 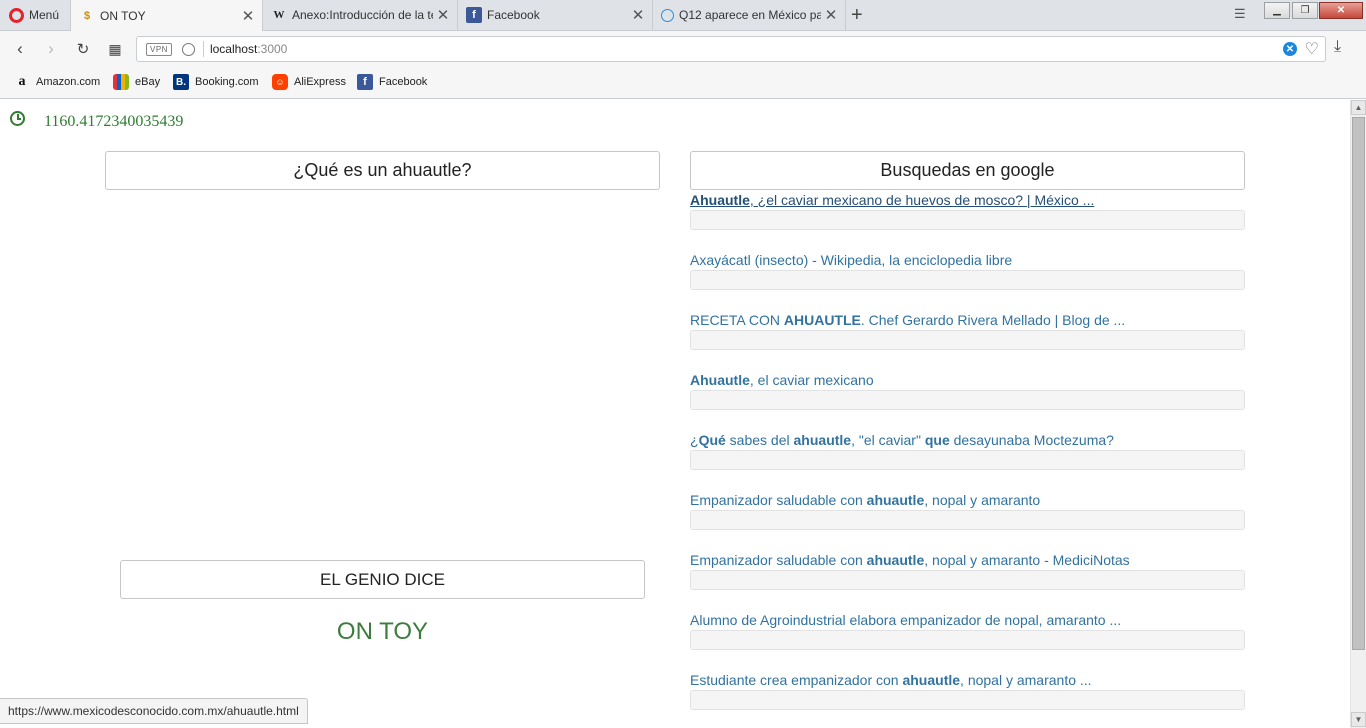 I want to click on reload-button: ↻, so click(x=83, y=49).